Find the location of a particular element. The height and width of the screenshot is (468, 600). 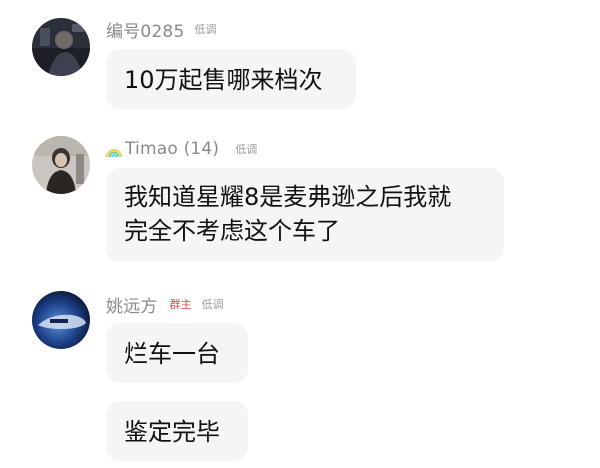

message-bubble: 鉴定完毕 is located at coordinates (177, 431).